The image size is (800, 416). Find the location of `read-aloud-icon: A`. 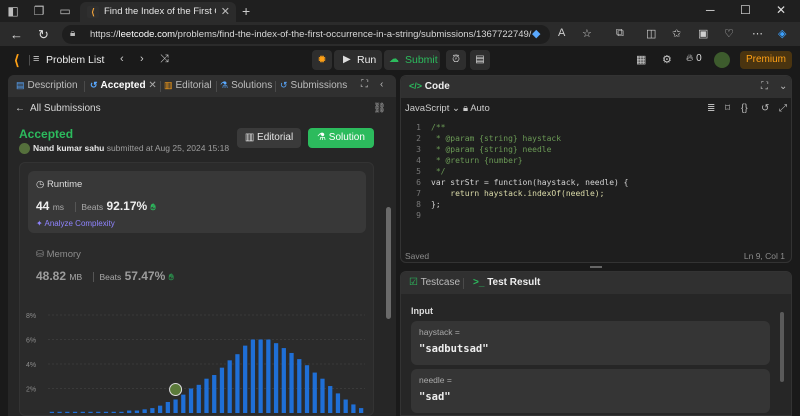

read-aloud-icon: A is located at coordinates (561, 33).